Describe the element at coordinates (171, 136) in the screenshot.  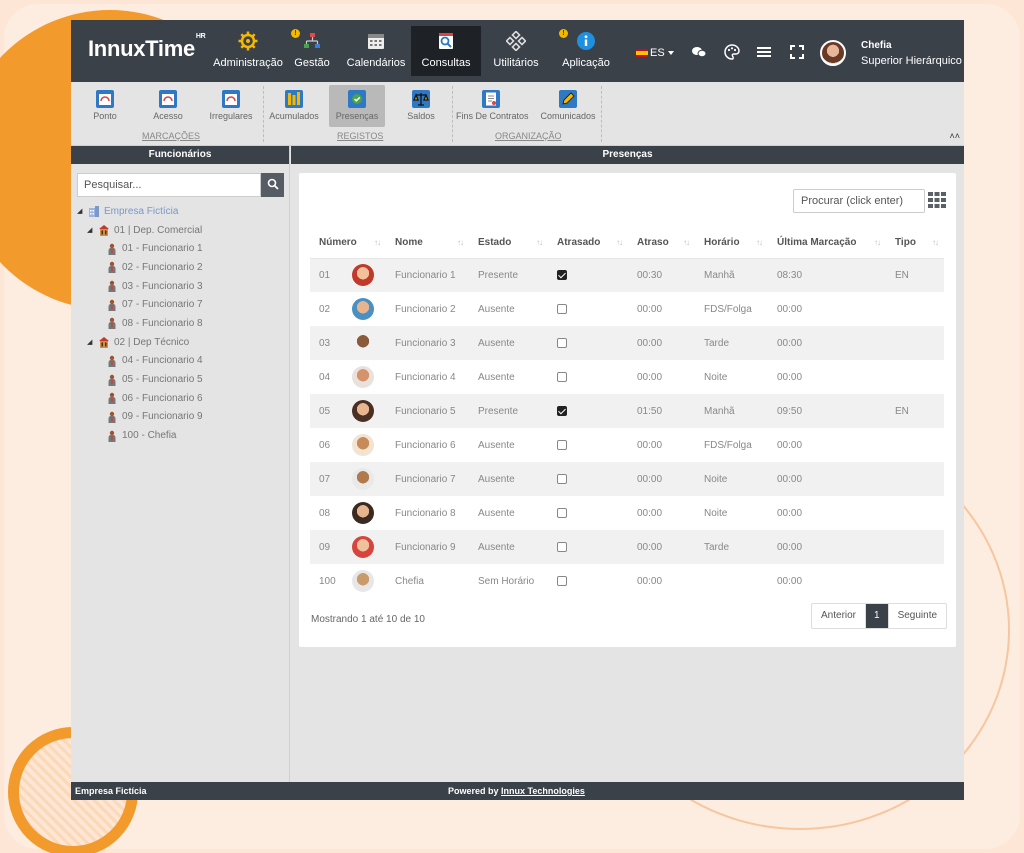
I see `ribbon-group-marcacoes: MARCAÇÕES` at that location.